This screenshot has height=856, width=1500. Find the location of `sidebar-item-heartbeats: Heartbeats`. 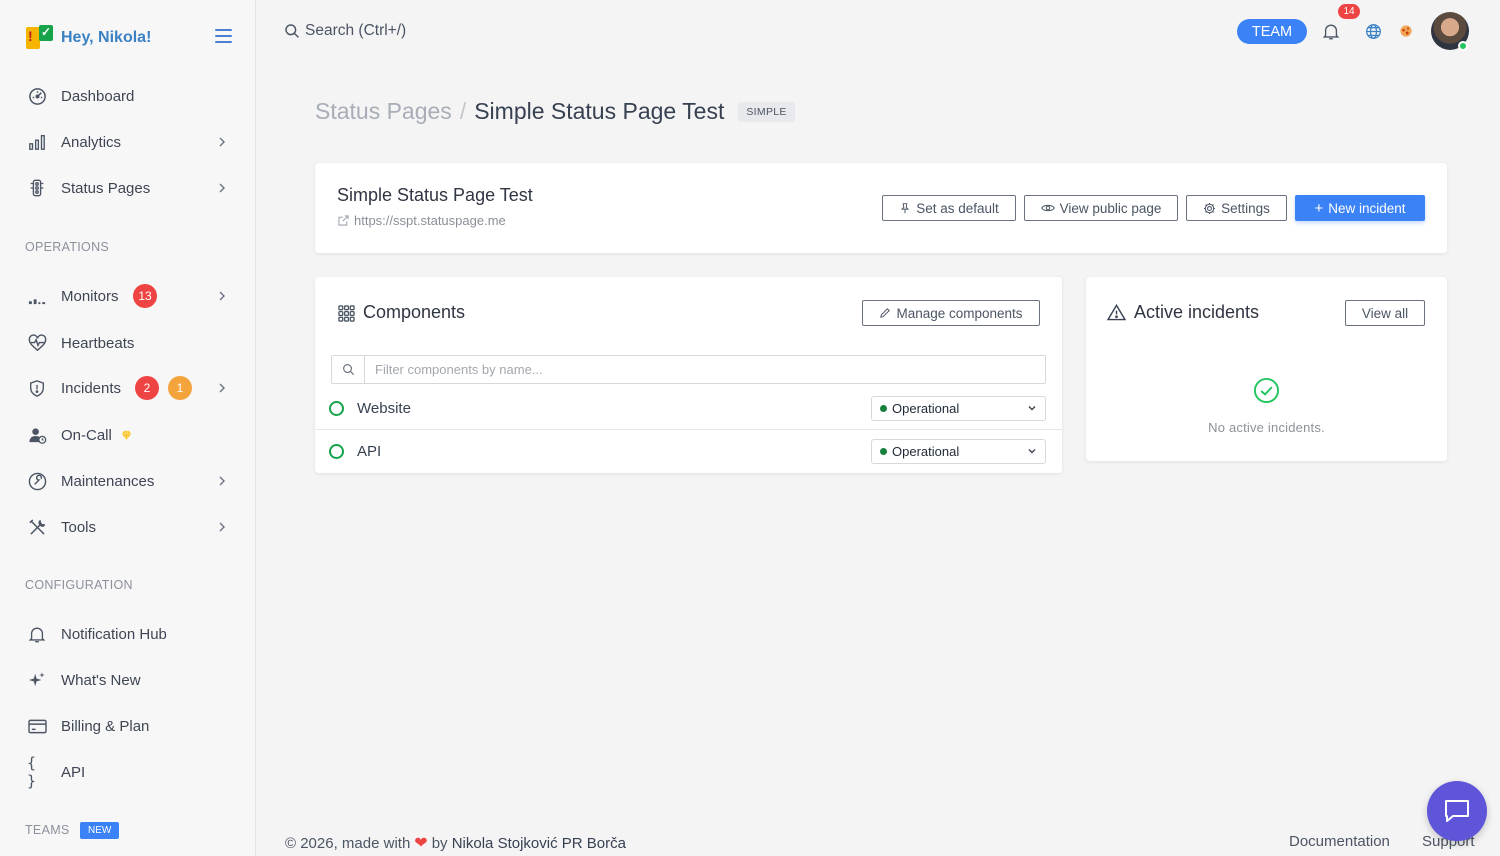

sidebar-item-heartbeats: Heartbeats is located at coordinates (128, 343).